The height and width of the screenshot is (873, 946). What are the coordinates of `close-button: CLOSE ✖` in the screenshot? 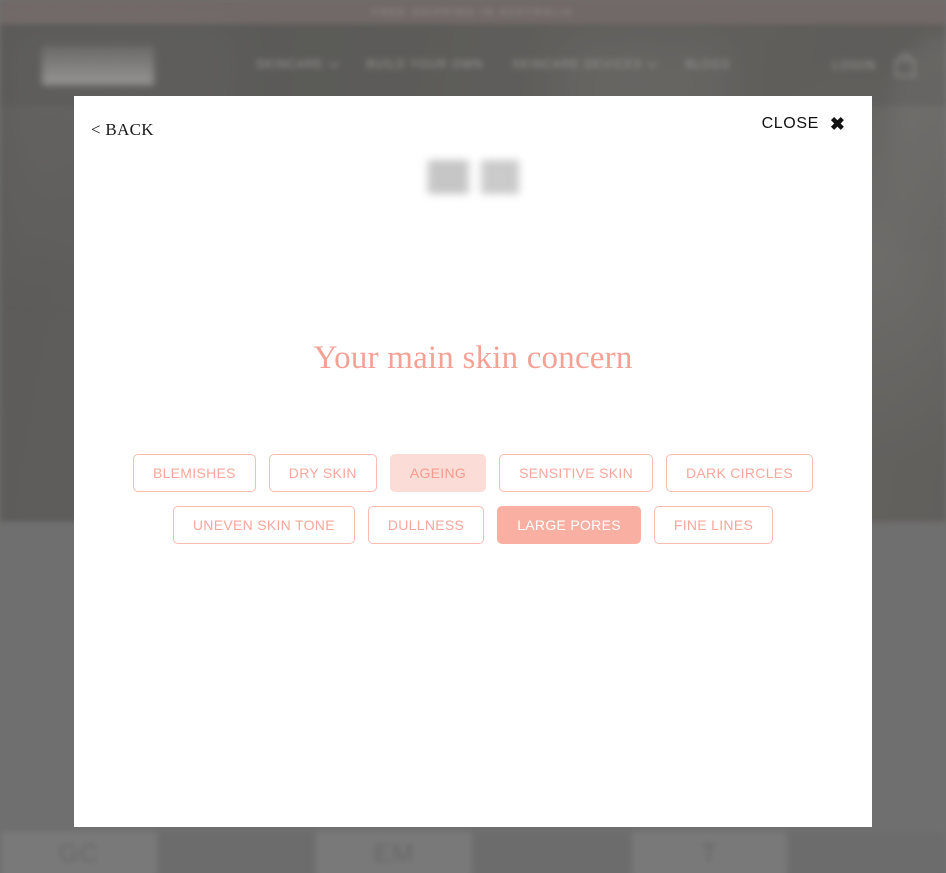 It's located at (803, 124).